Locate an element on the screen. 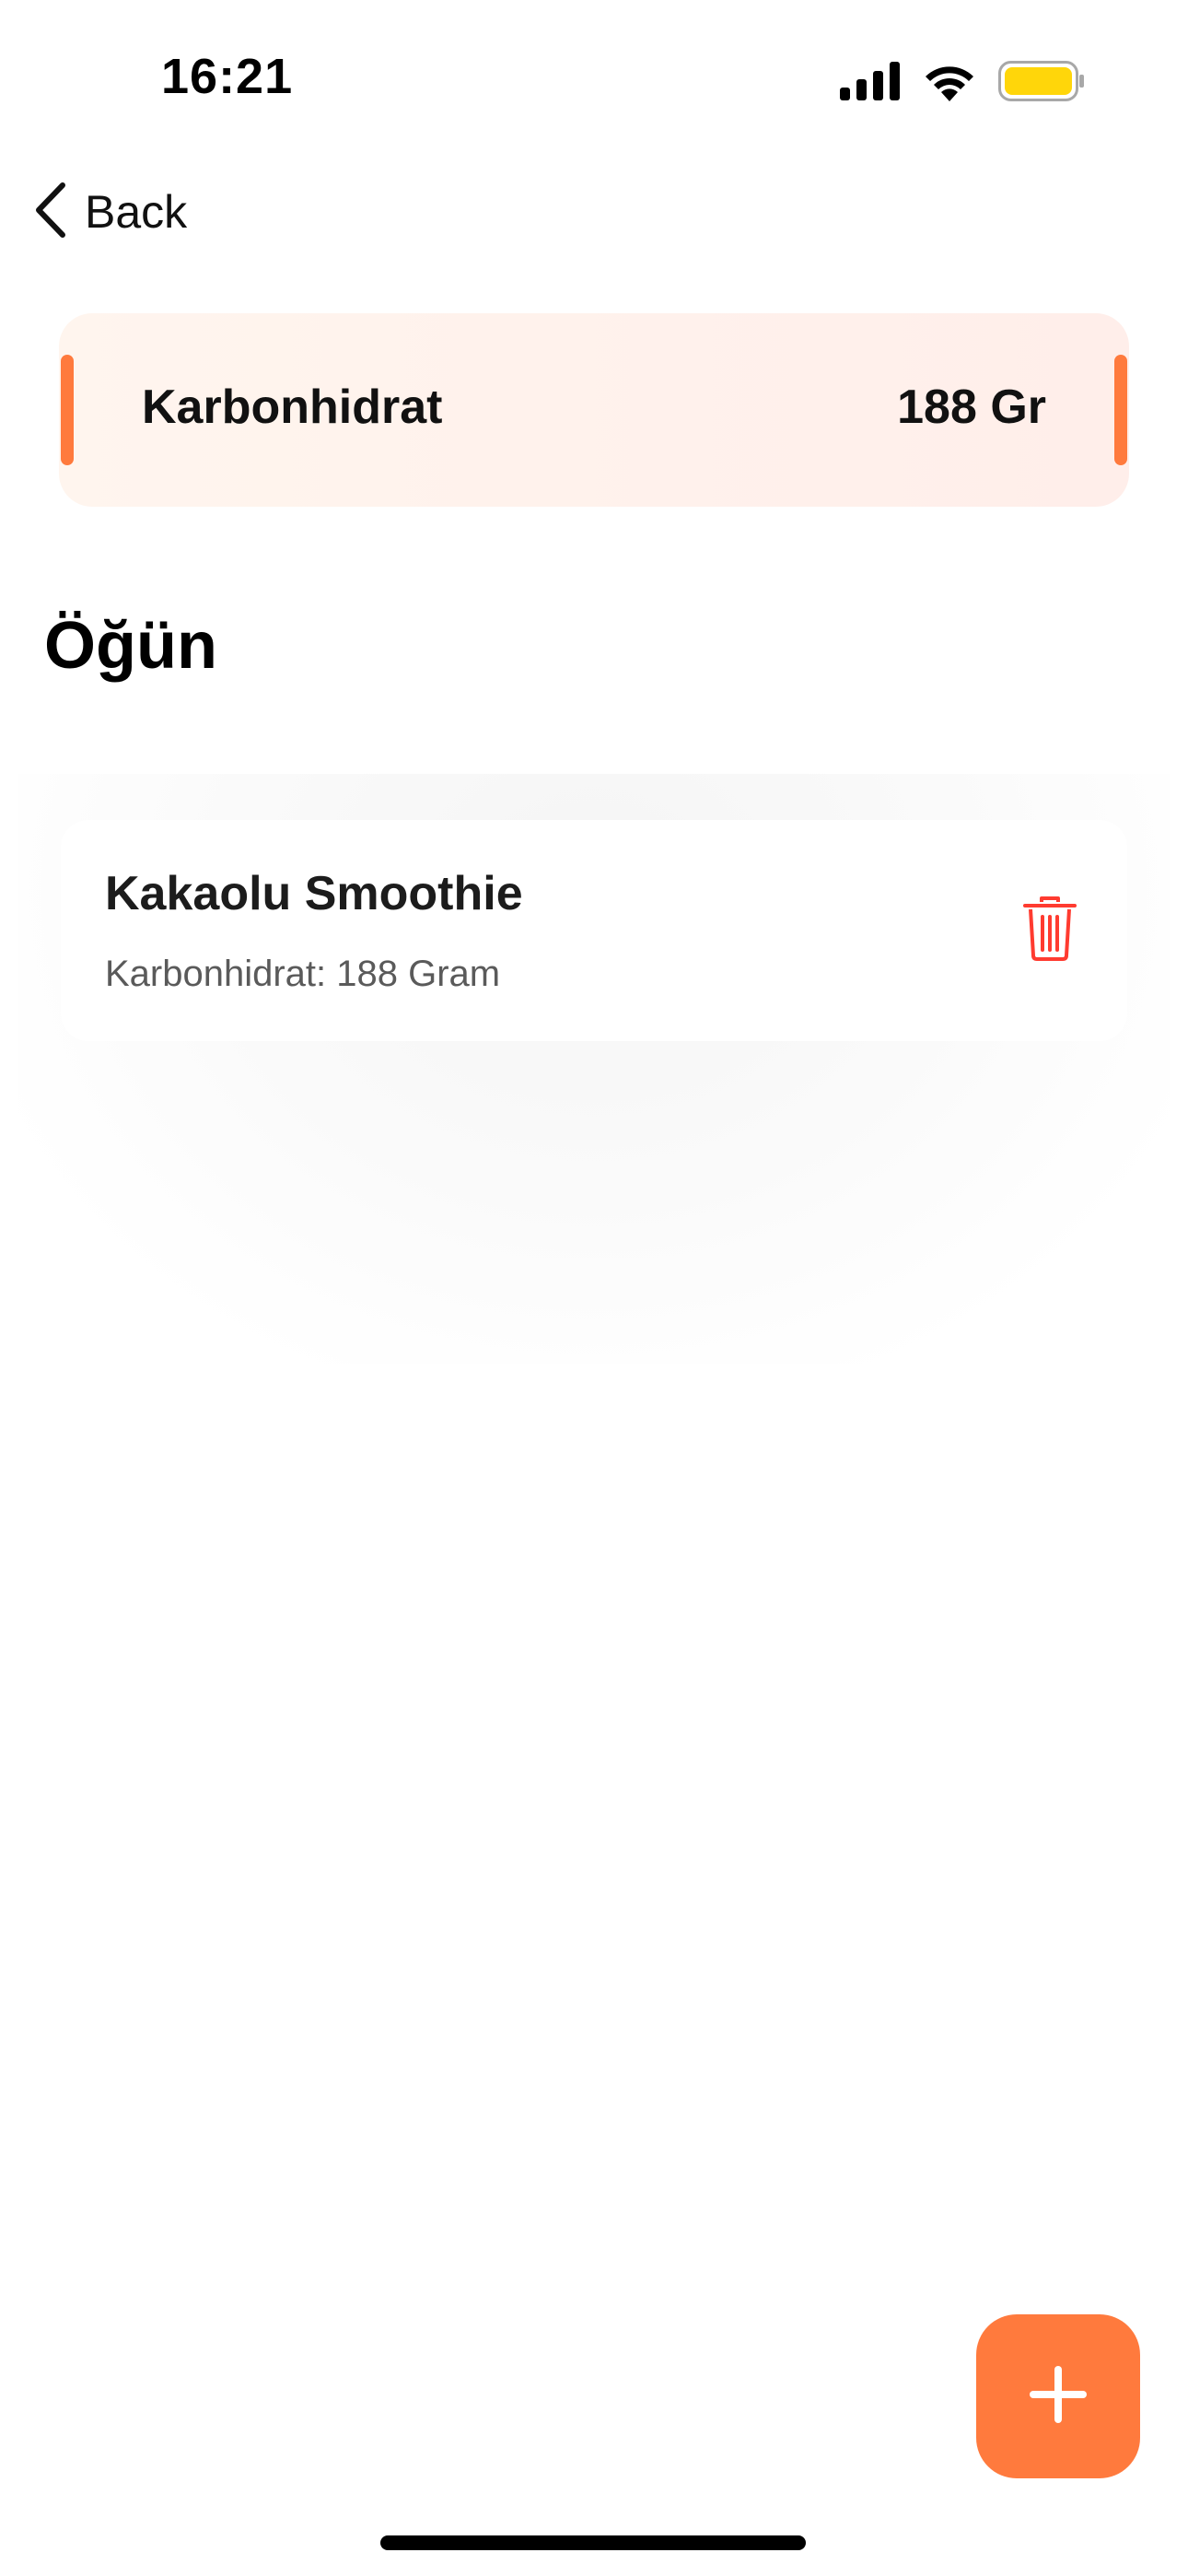 This screenshot has height=2576, width=1188. chevron-left-icon is located at coordinates (49, 212).